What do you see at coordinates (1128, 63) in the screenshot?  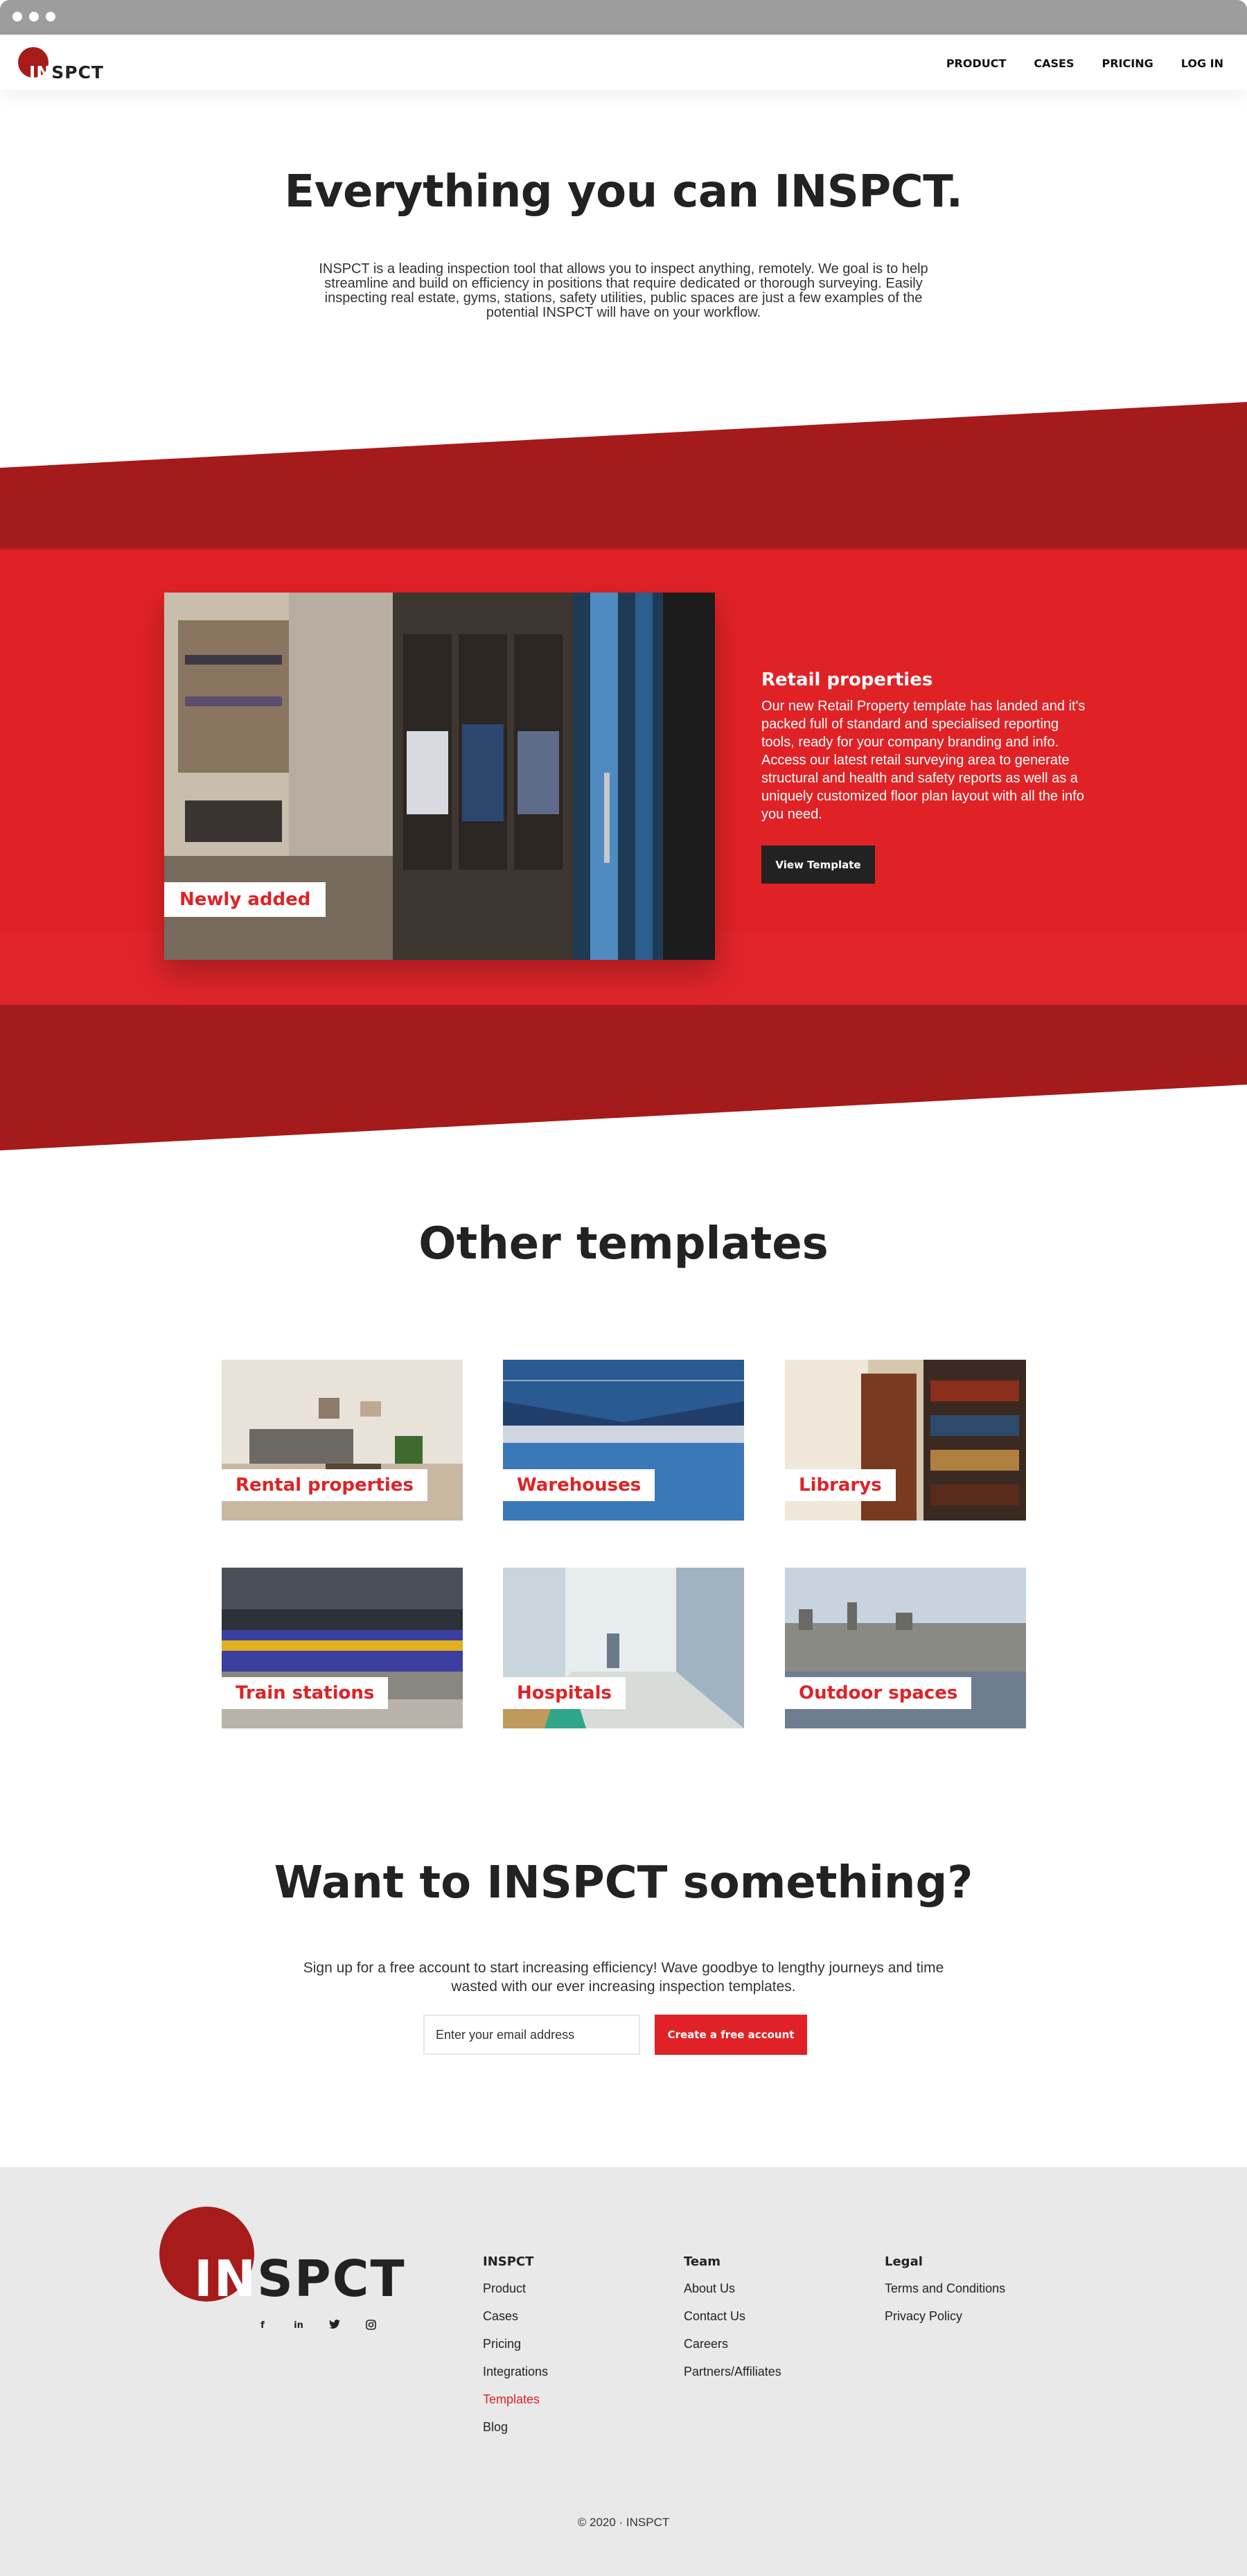 I see `nav-link-pricing: PRICING` at bounding box center [1128, 63].